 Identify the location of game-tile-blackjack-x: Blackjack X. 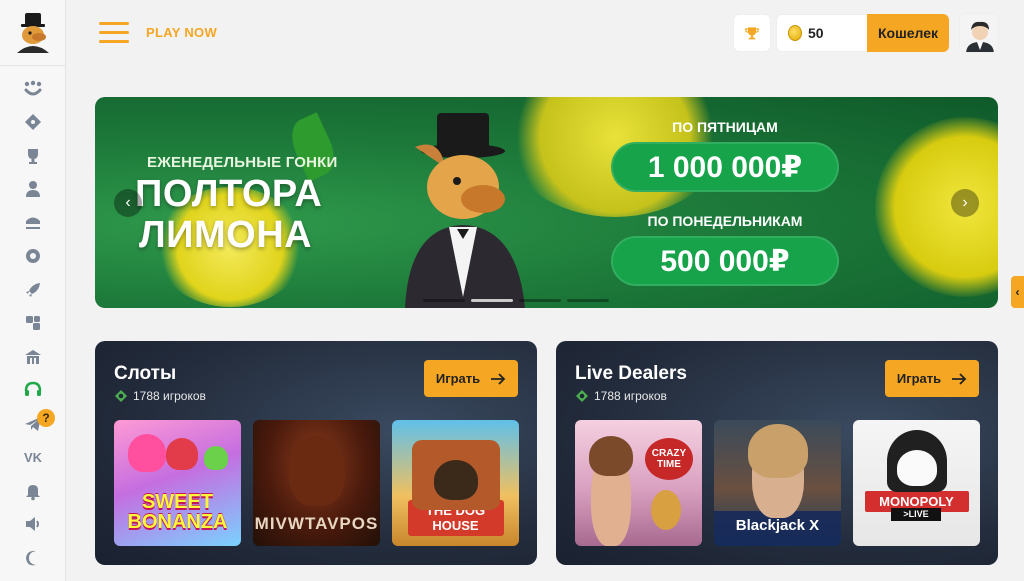
(777, 483).